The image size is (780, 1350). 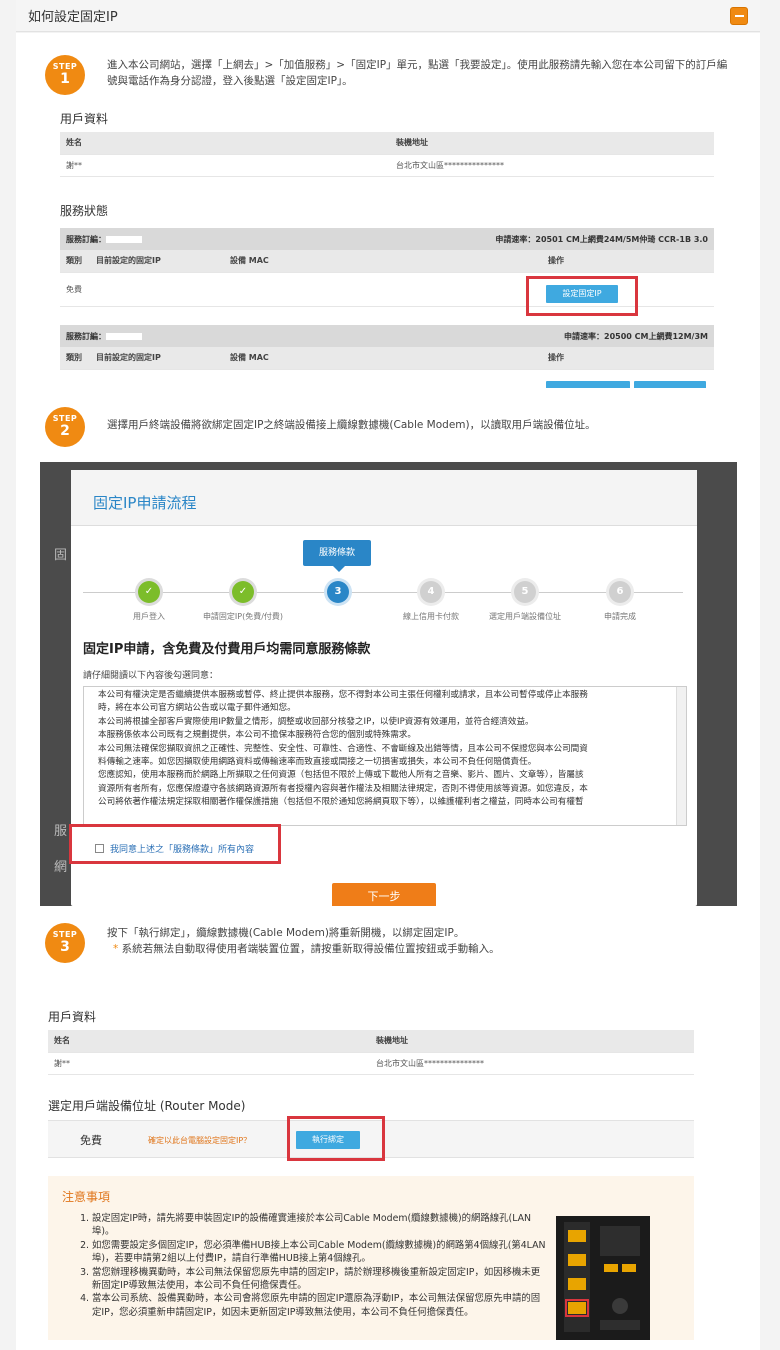 I want to click on cut-button-b, so click(x=670, y=384).